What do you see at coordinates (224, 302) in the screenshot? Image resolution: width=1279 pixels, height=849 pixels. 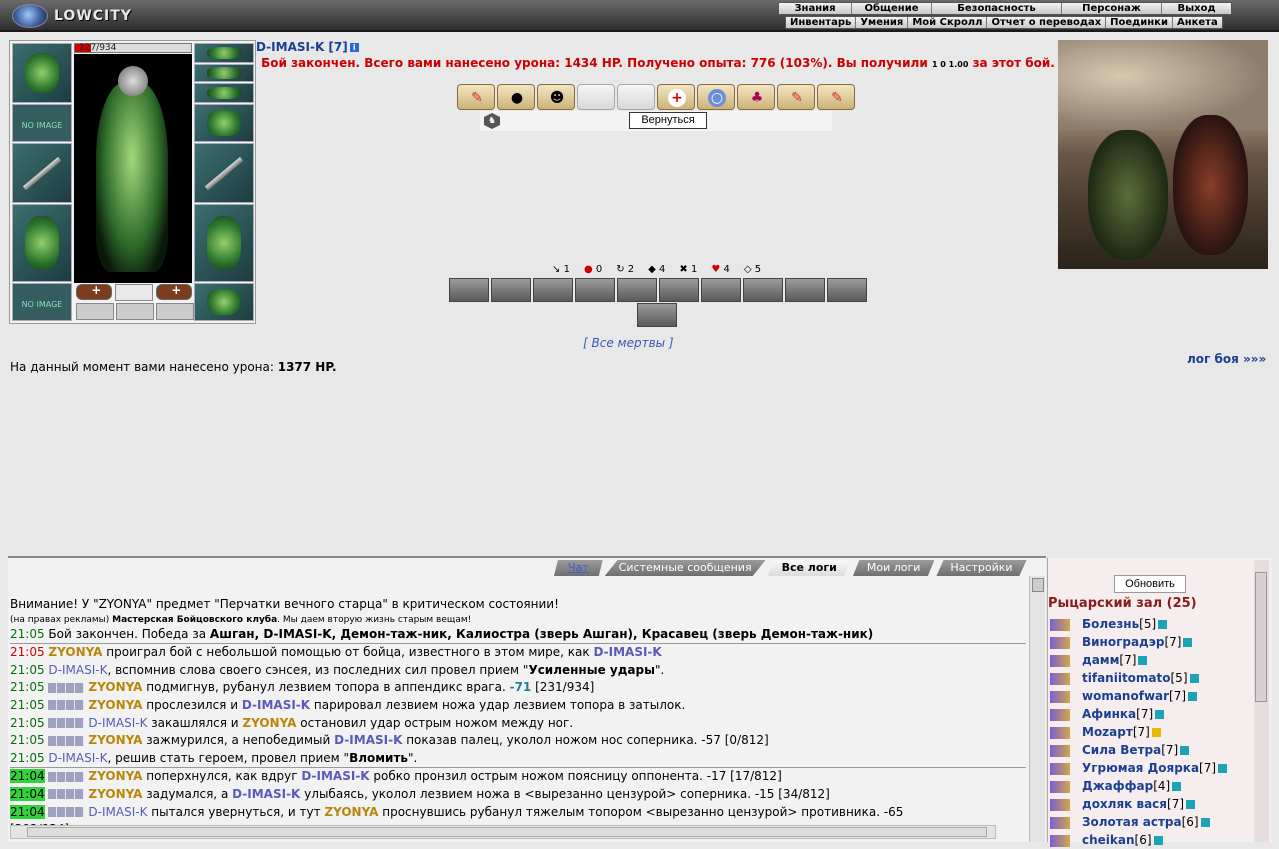 I see `boots-slot` at bounding box center [224, 302].